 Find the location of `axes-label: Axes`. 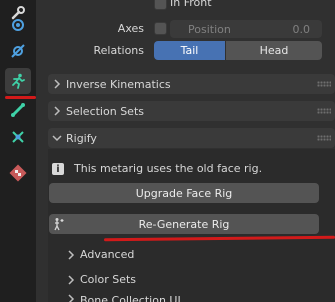

axes-label: Axes is located at coordinates (130, 28).